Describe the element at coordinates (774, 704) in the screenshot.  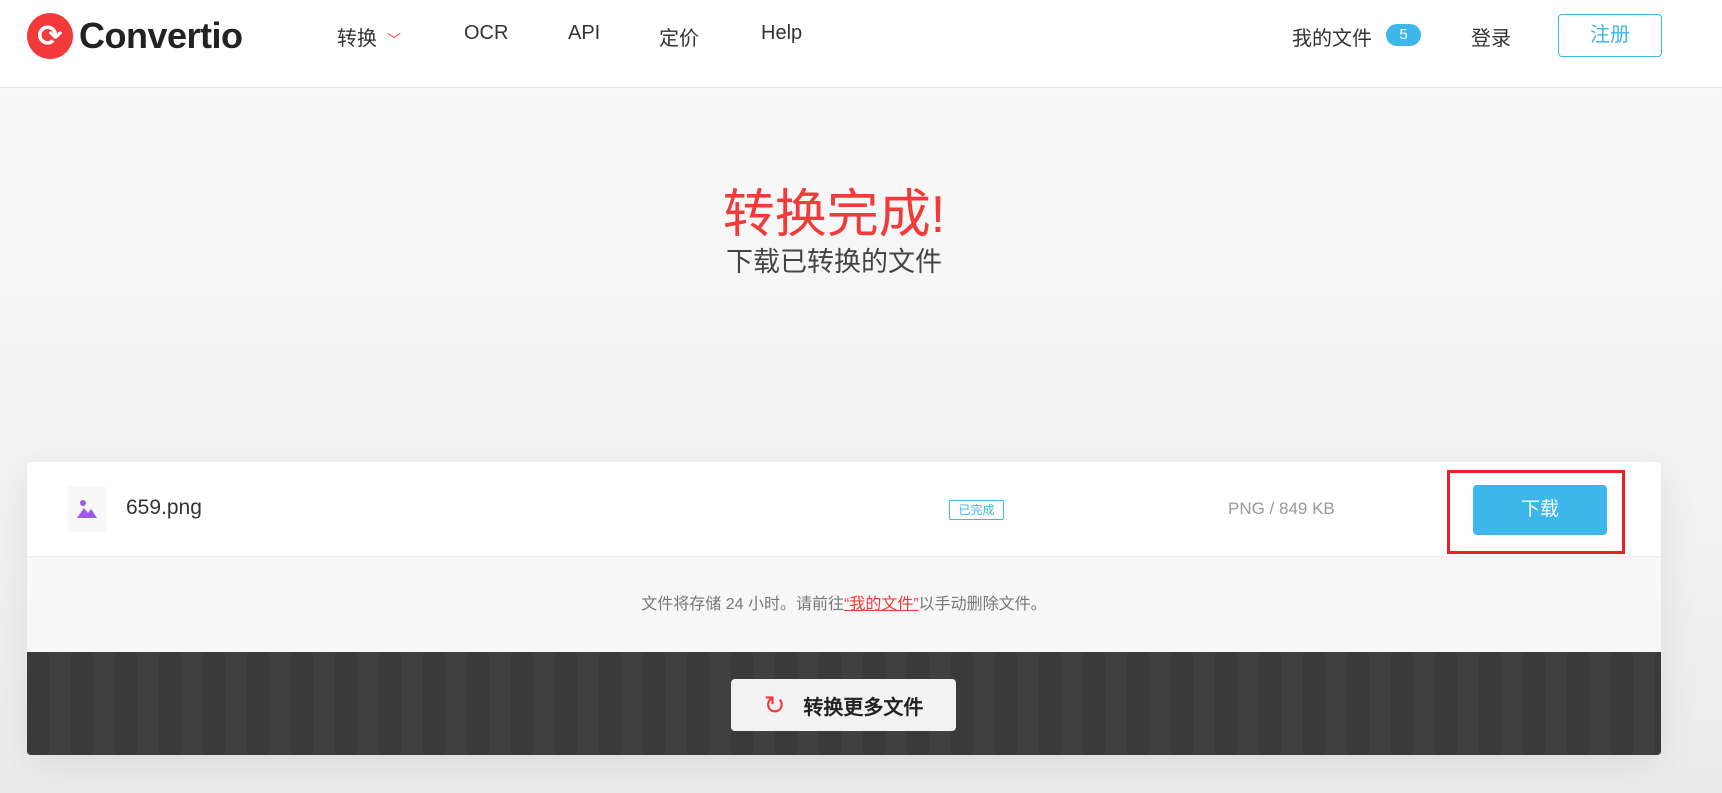
I see `refresh-icon: ↻` at that location.